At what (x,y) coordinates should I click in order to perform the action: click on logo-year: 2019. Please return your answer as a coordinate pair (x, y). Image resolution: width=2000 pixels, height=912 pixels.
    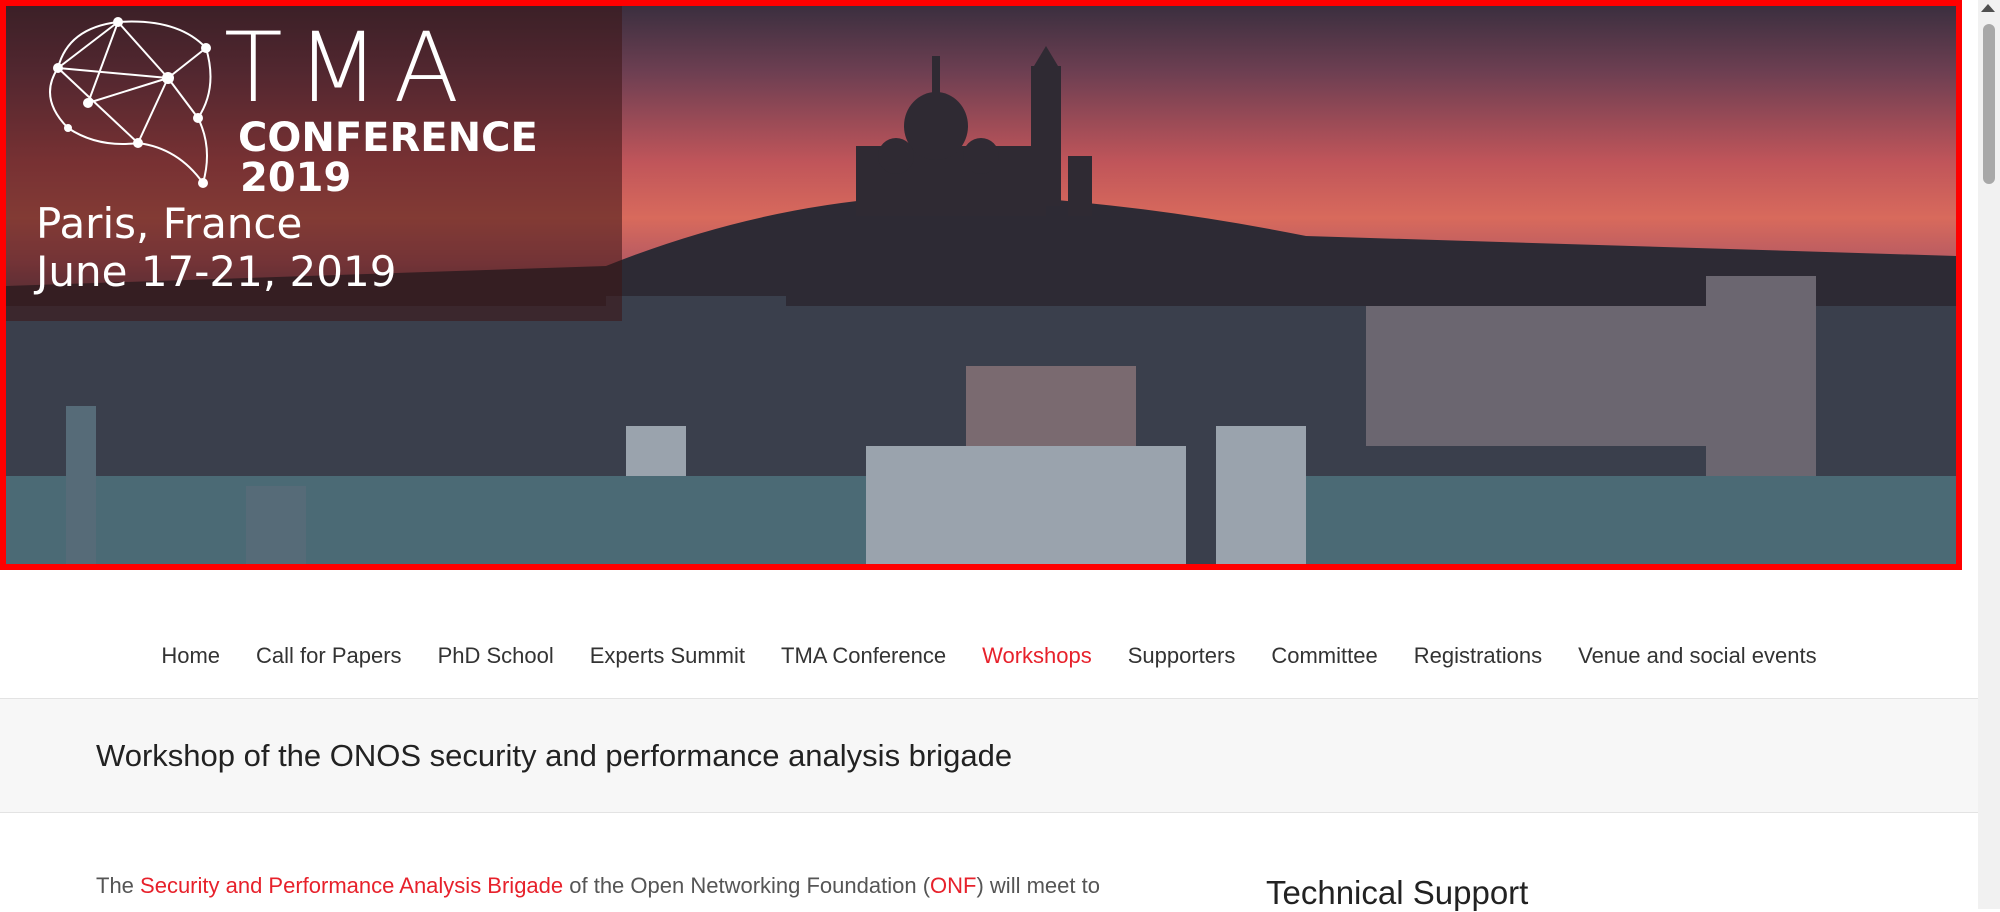
    Looking at the image, I should click on (296, 178).